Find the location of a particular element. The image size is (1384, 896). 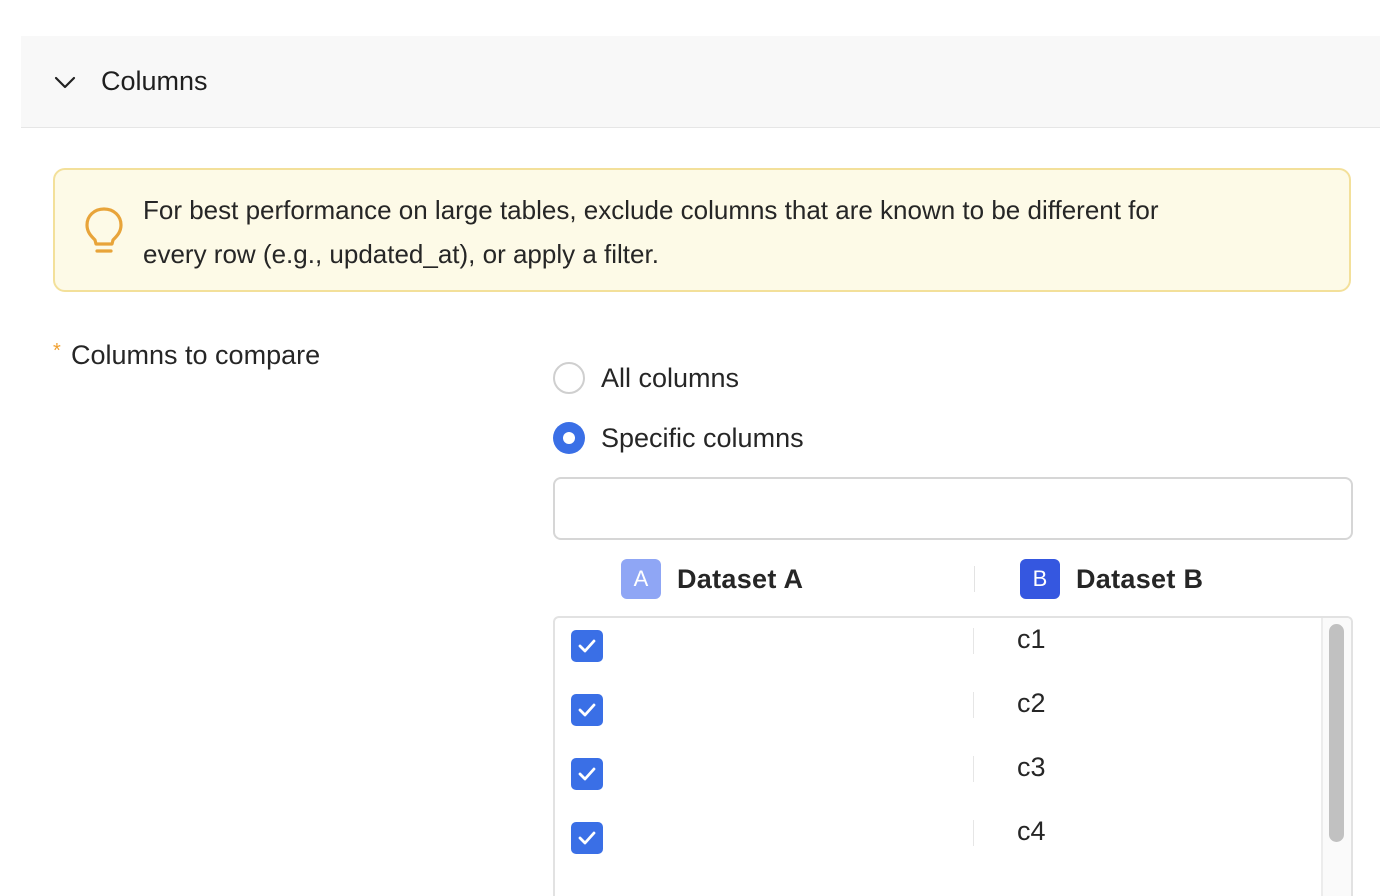

table-row: c3 is located at coordinates (938, 778).